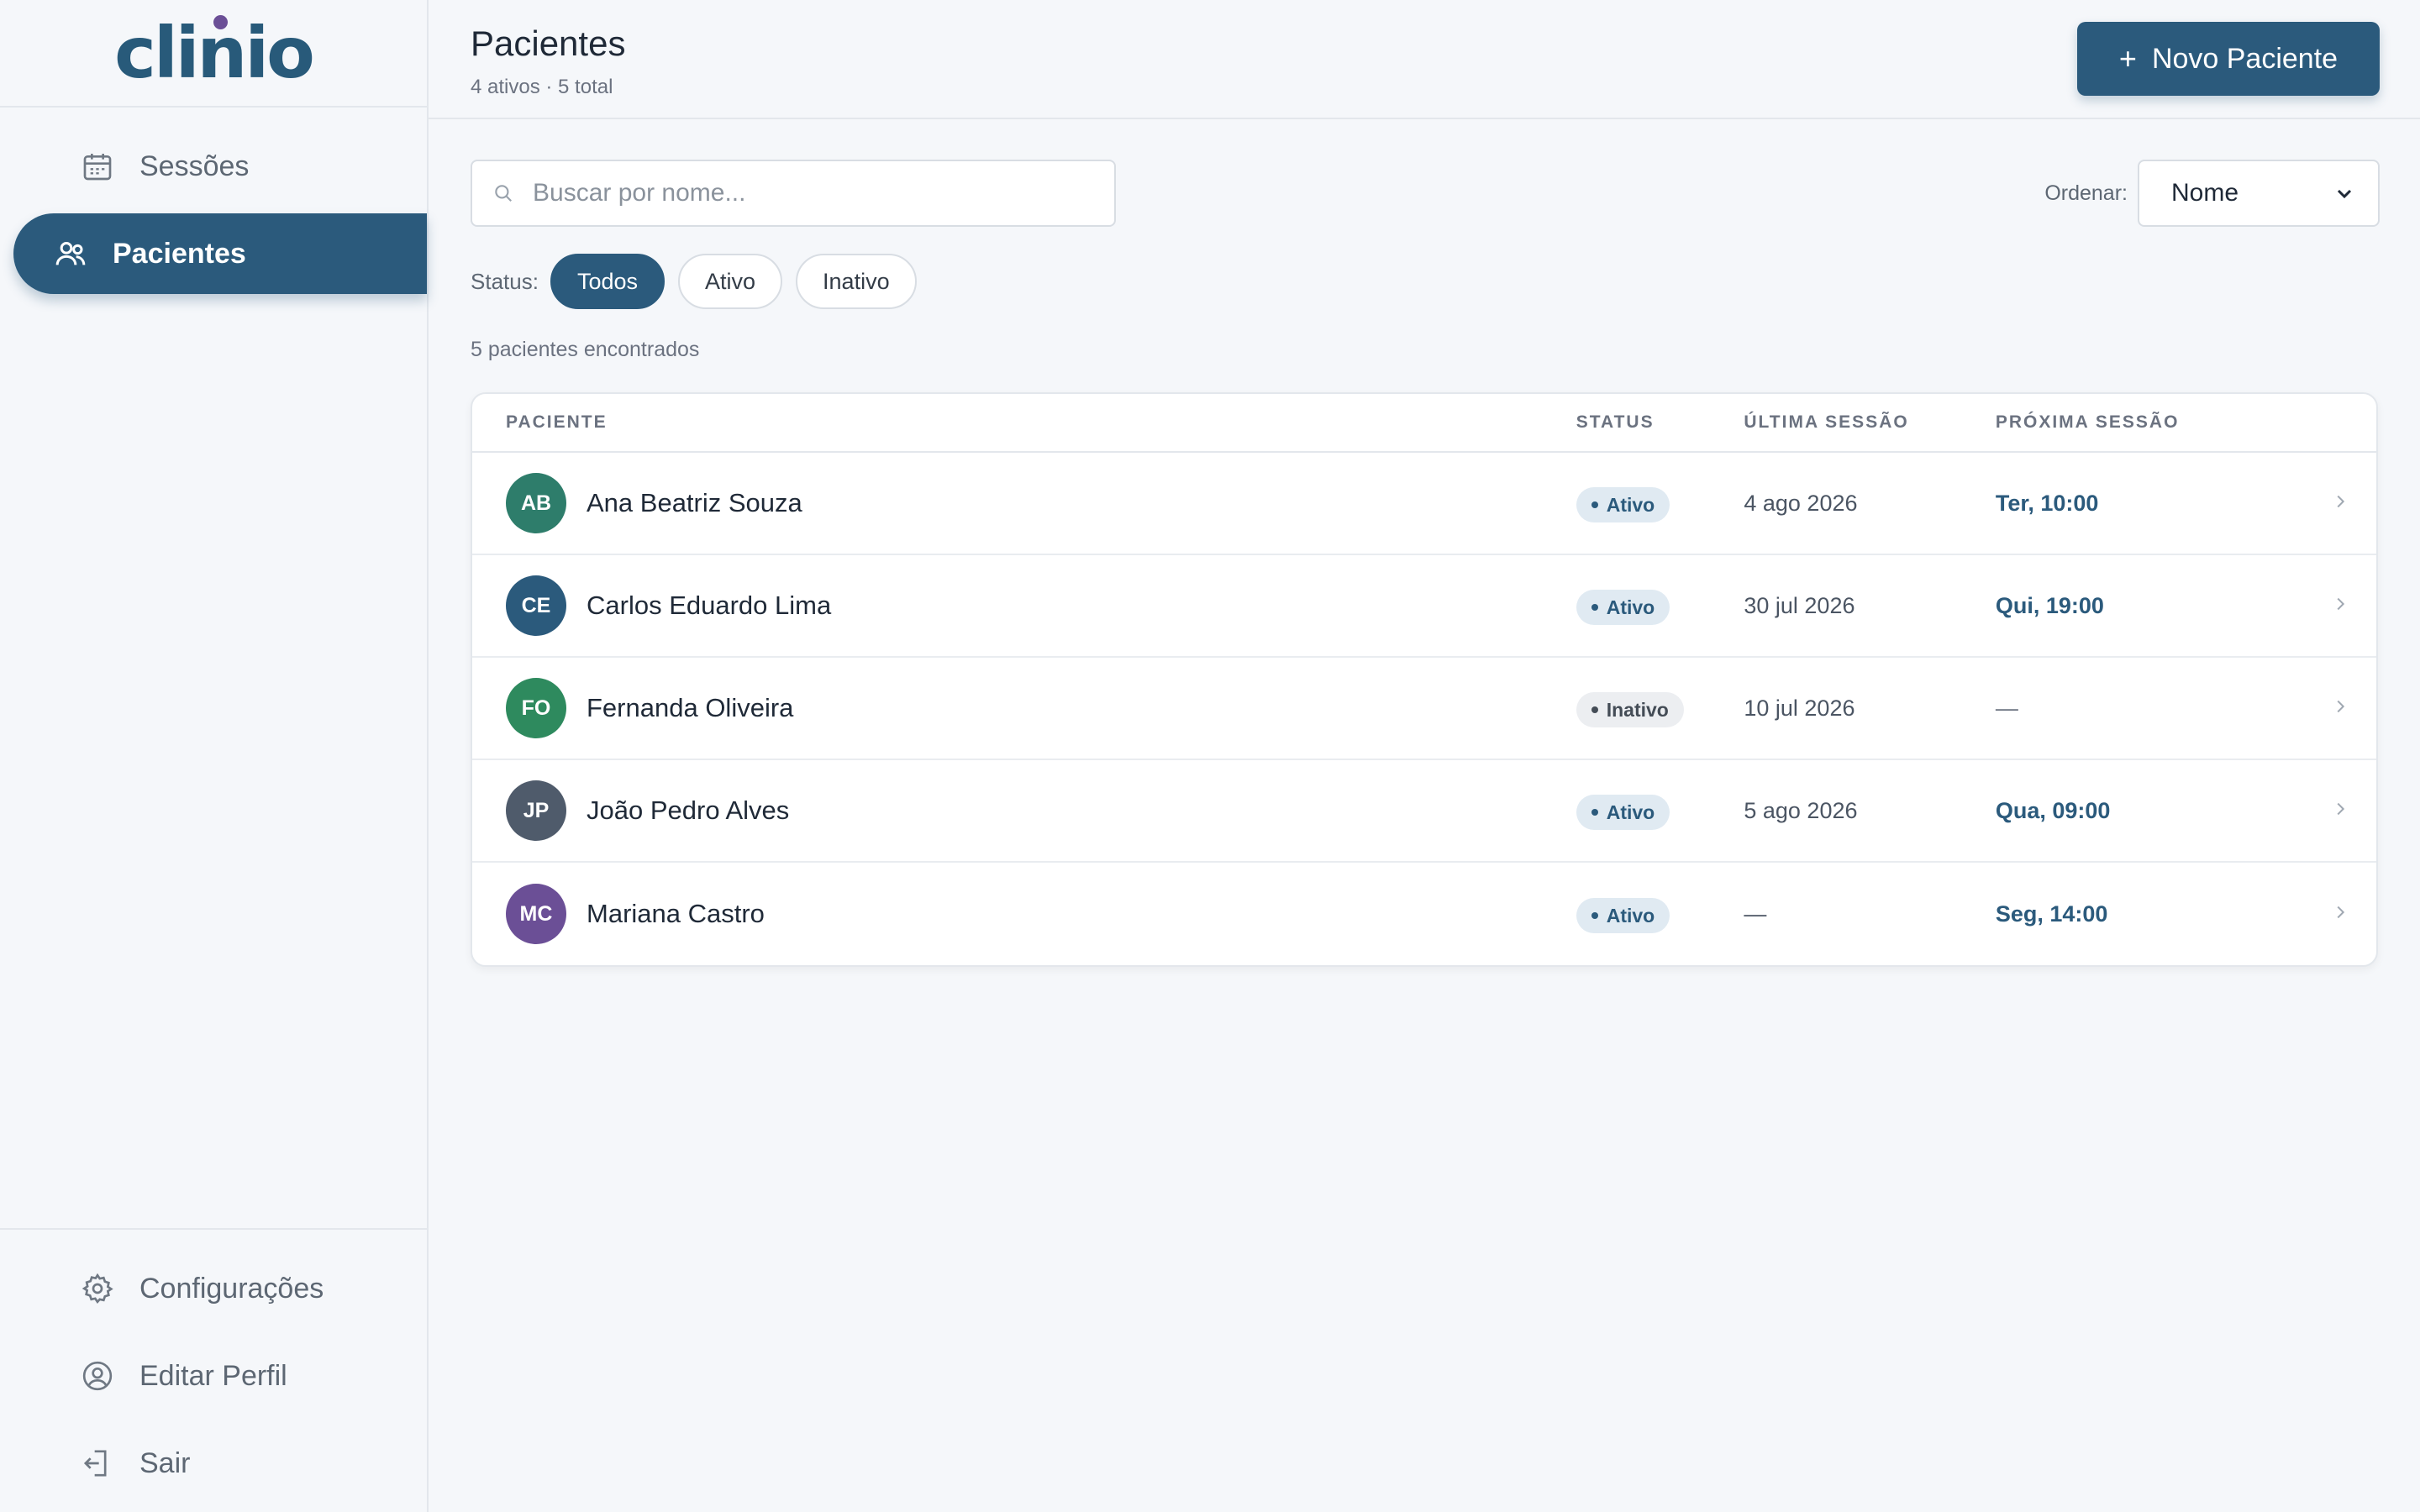 This screenshot has height=1512, width=2420. Describe the element at coordinates (536, 503) in the screenshot. I see `avatar: AB` at that location.